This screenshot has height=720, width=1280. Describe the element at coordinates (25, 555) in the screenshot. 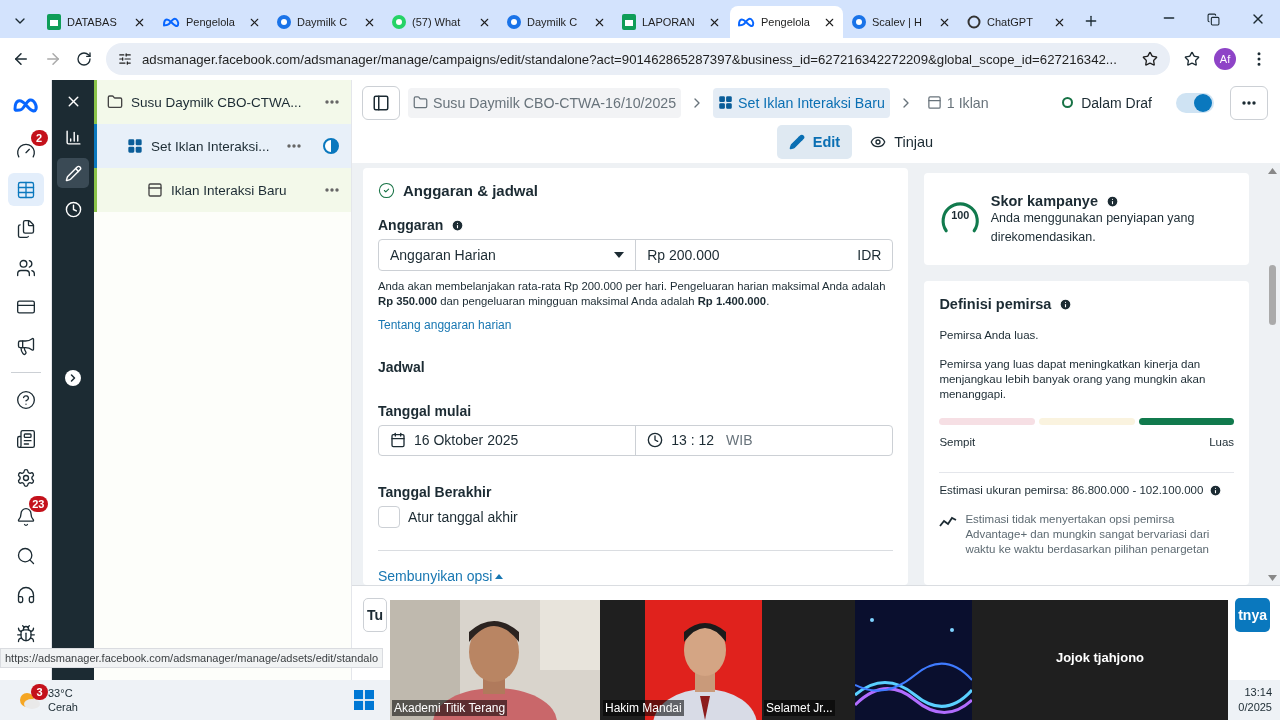

I see `search-icon` at that location.